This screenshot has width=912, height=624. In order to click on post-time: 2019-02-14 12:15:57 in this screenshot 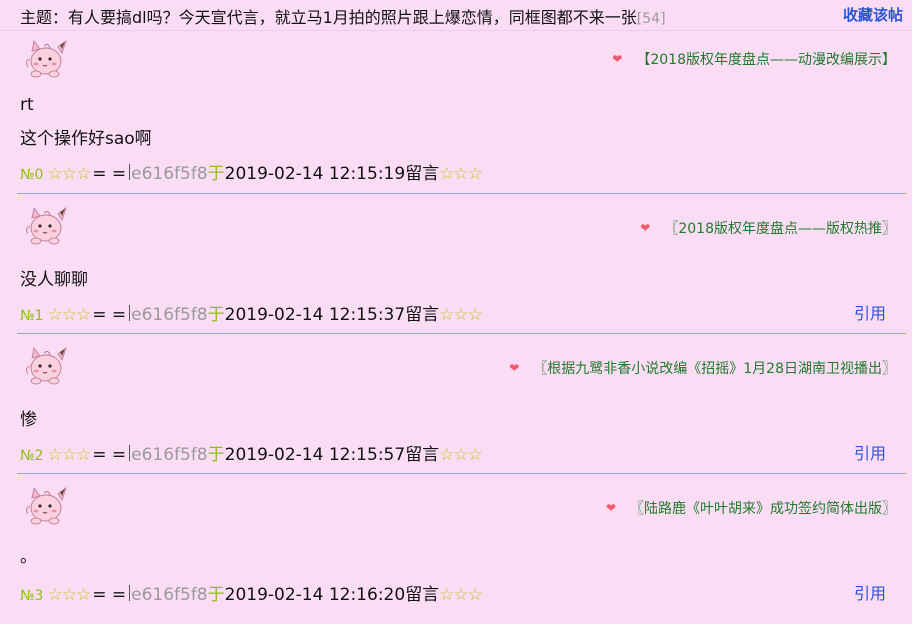, I will do `click(315, 455)`.